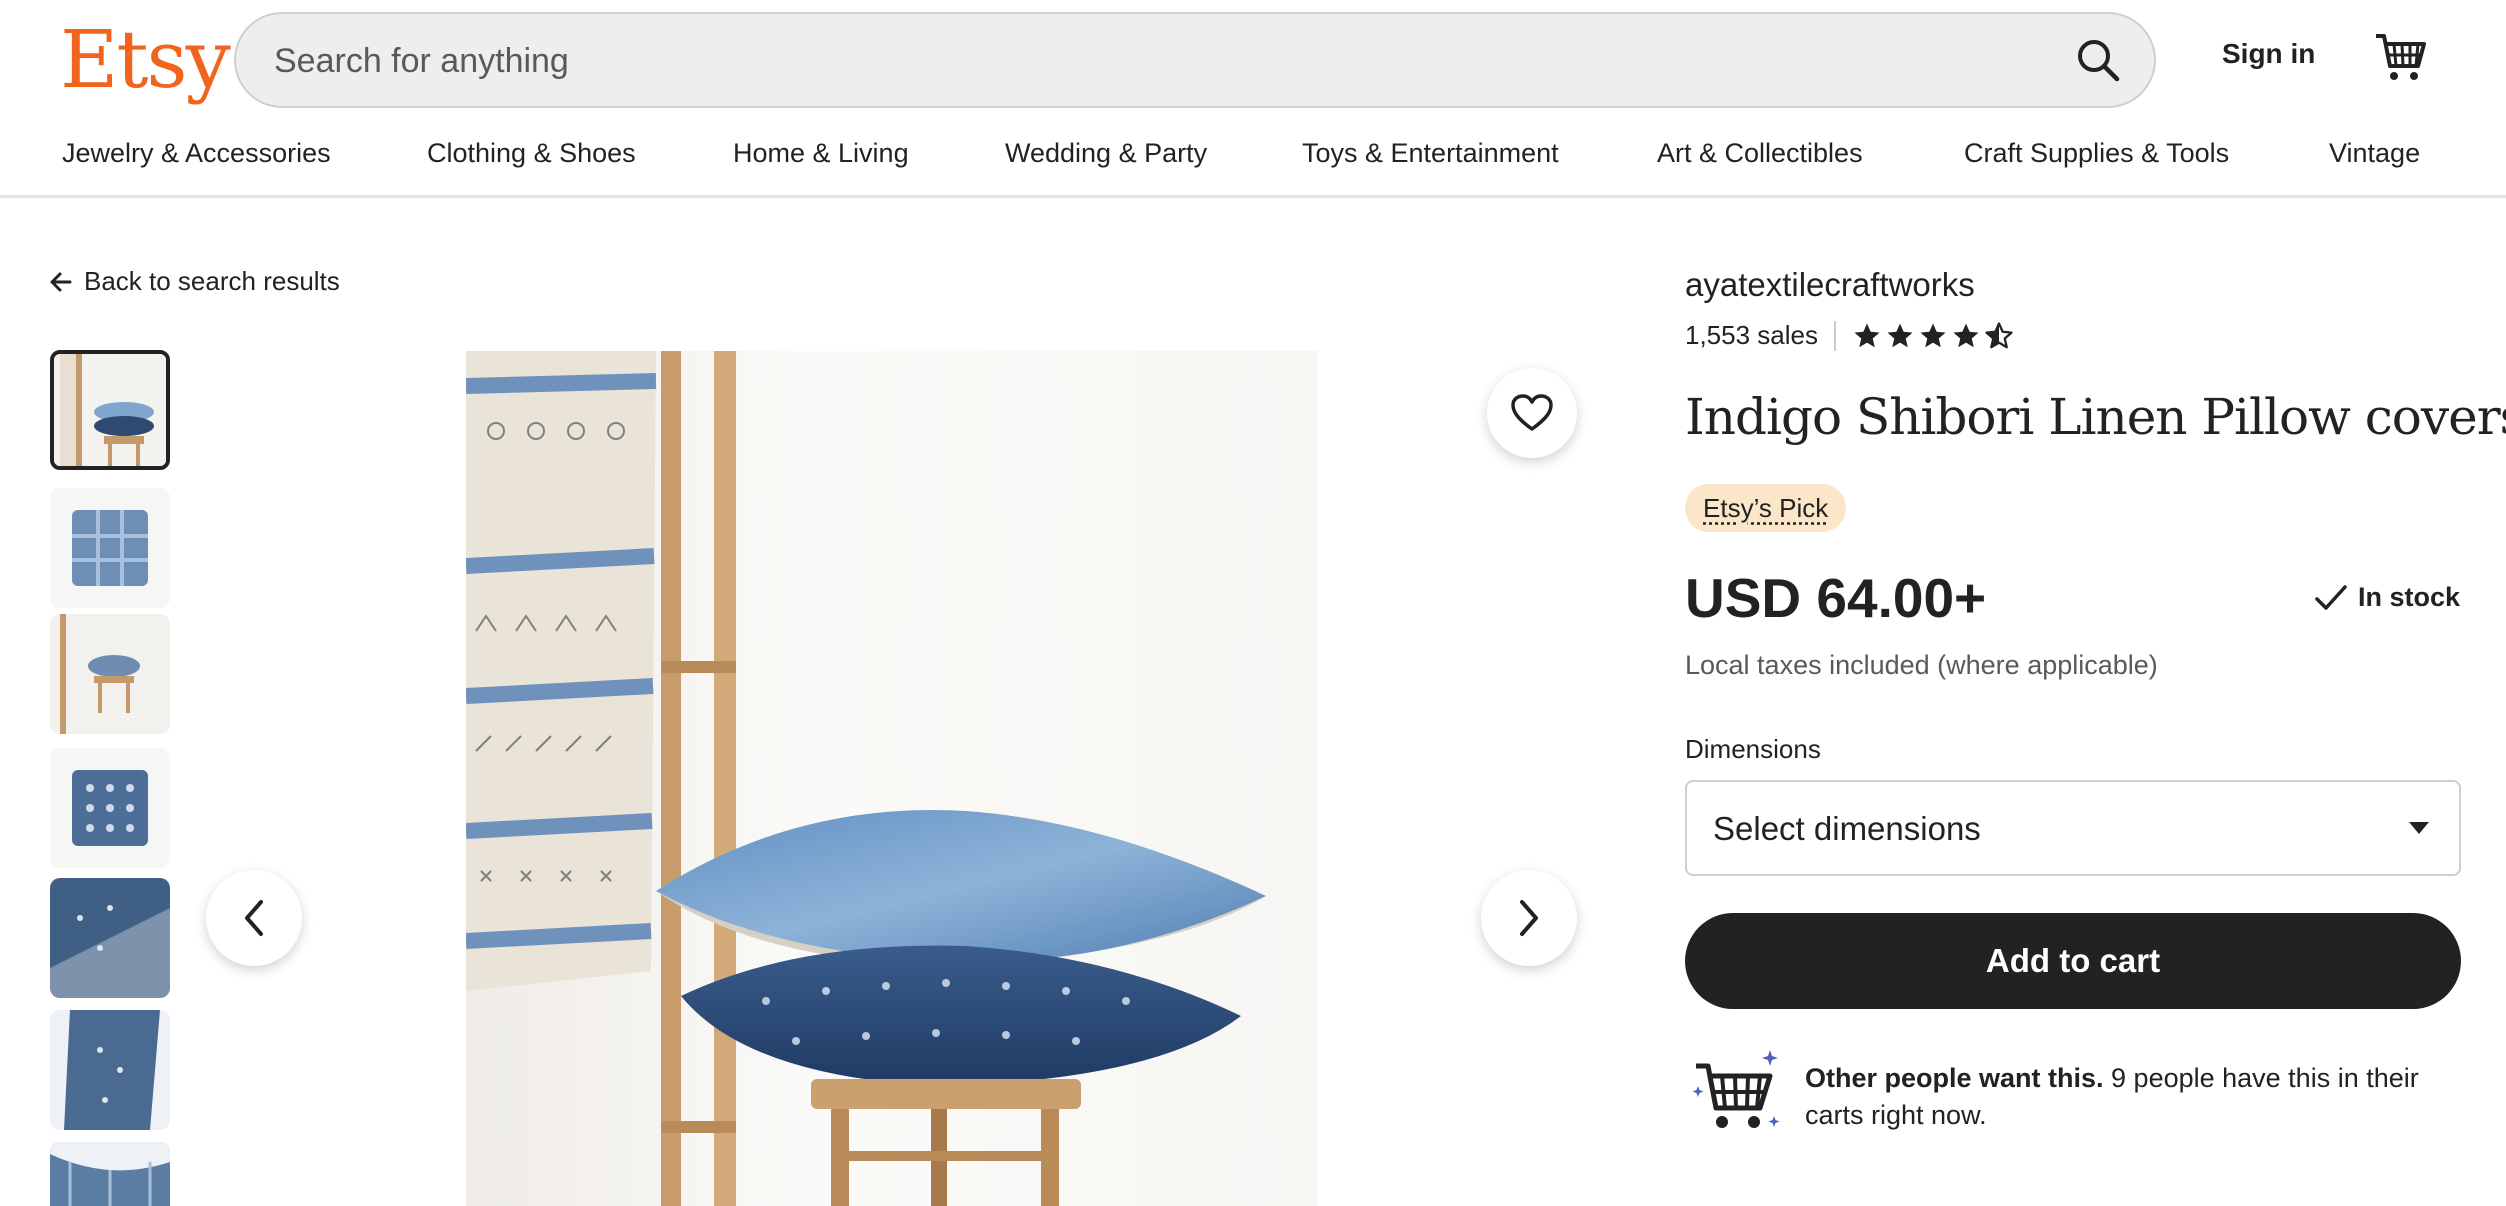 The image size is (2506, 1206). What do you see at coordinates (2374, 153) in the screenshot?
I see `nav-item-vintage: Vintage` at bounding box center [2374, 153].